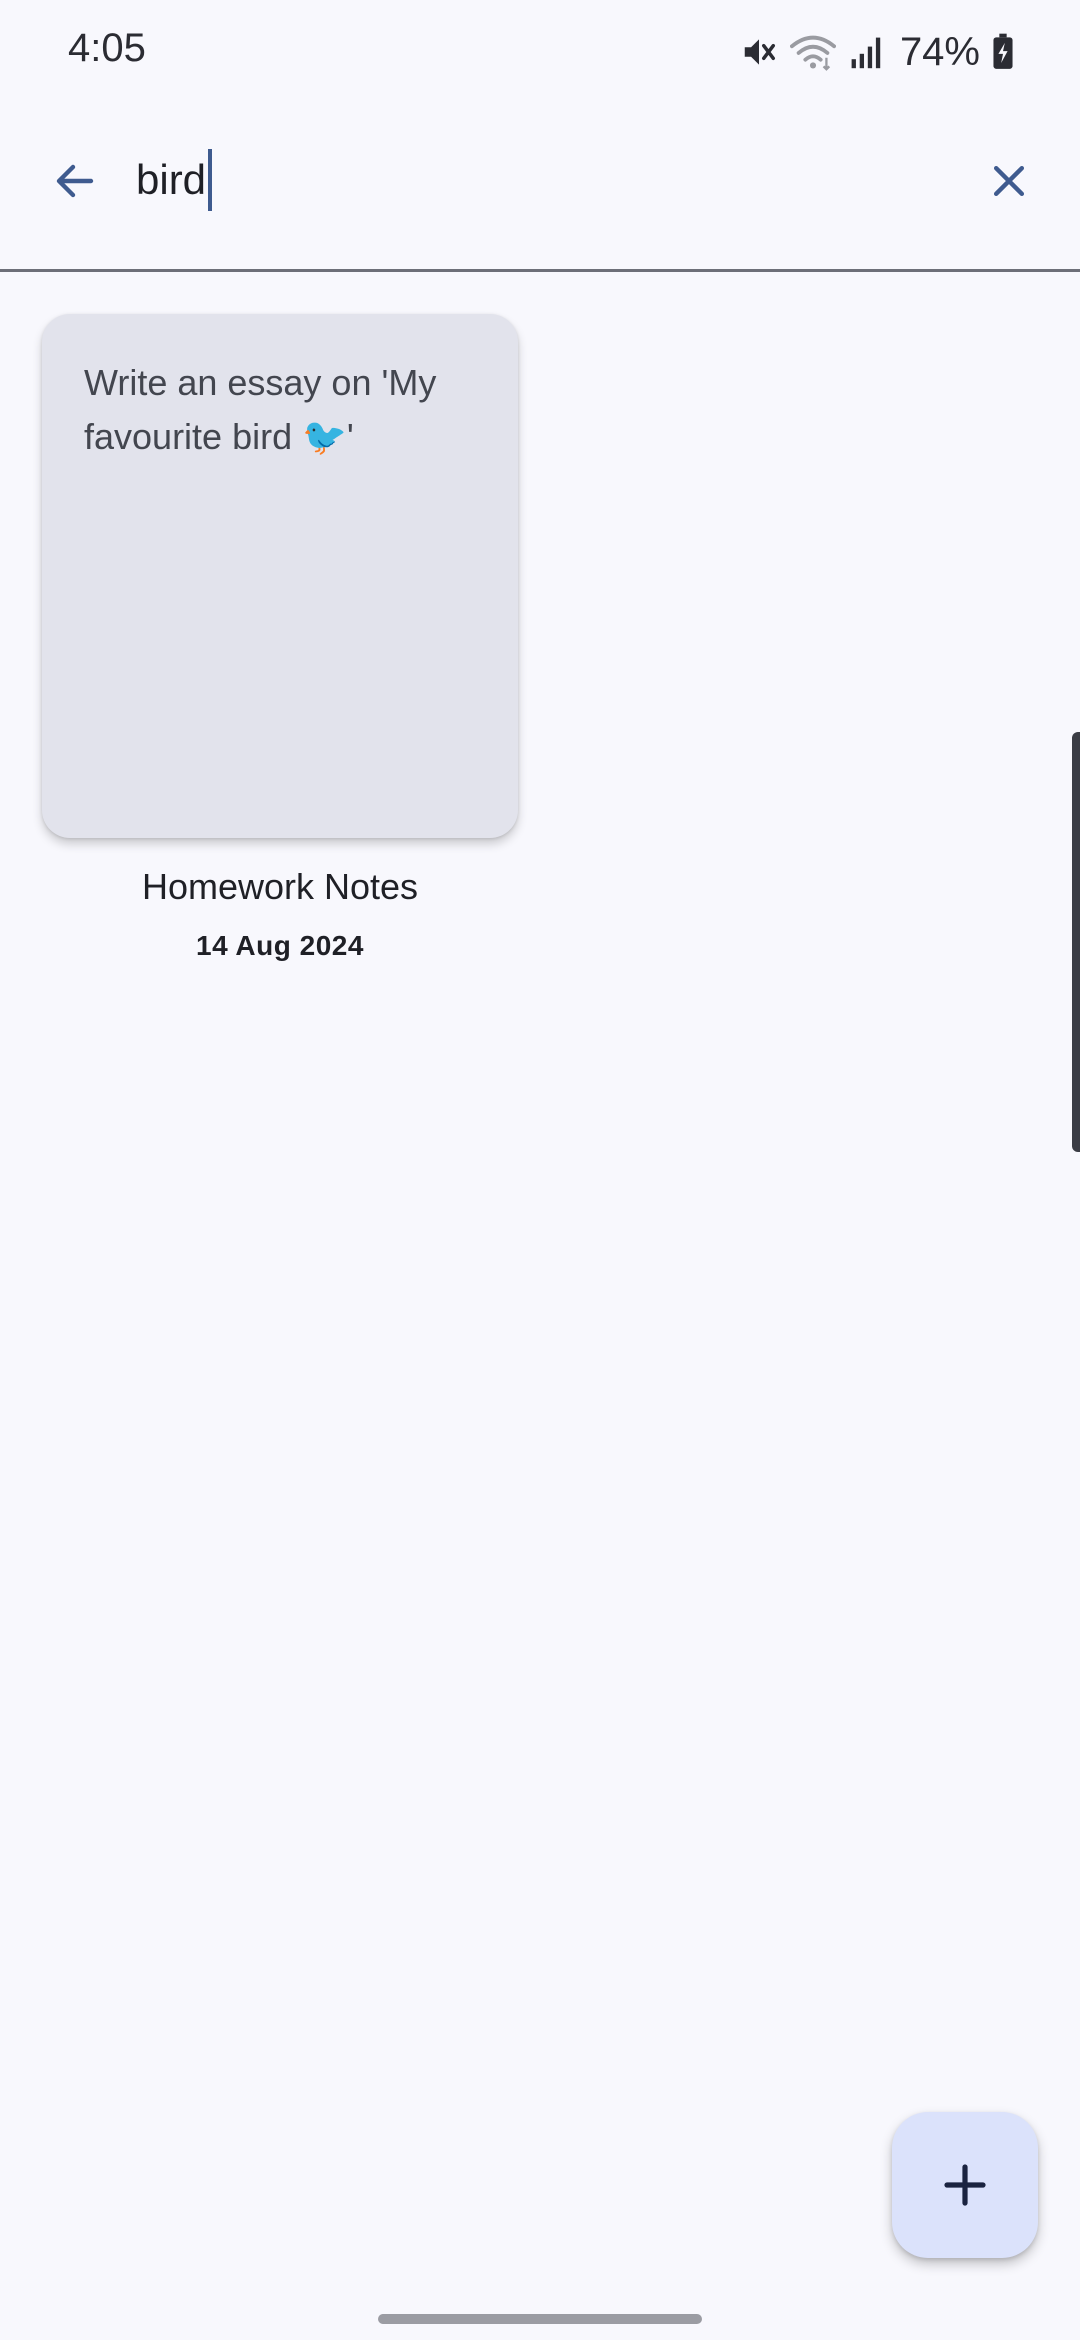  I want to click on search-query: bird, so click(171, 179).